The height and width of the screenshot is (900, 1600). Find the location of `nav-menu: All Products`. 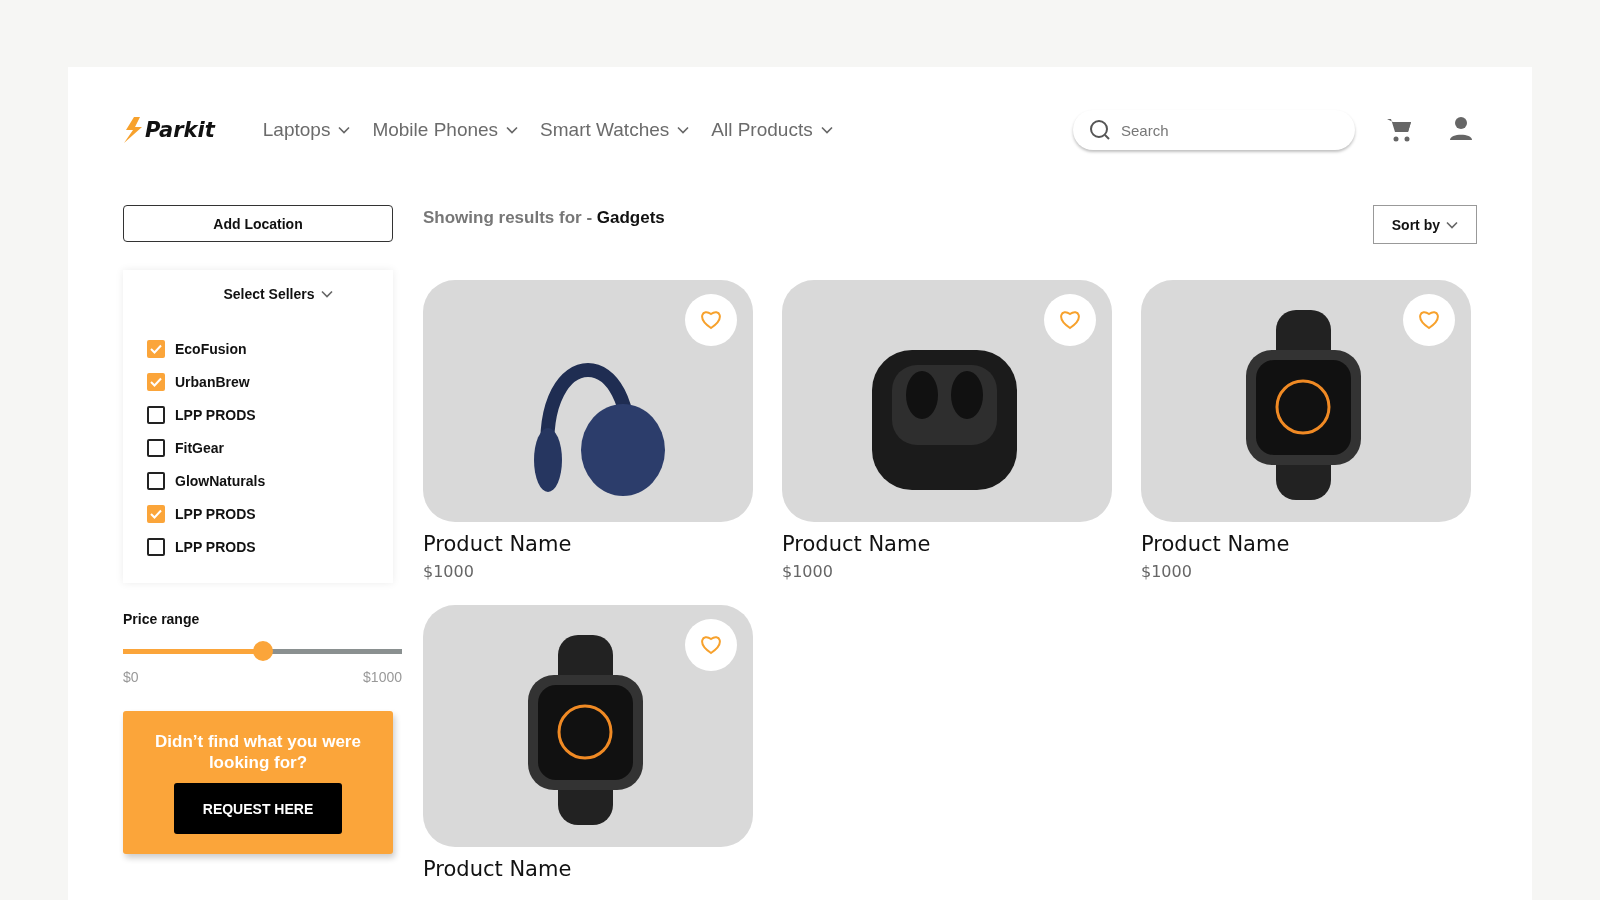

nav-menu: All Products is located at coordinates (772, 130).